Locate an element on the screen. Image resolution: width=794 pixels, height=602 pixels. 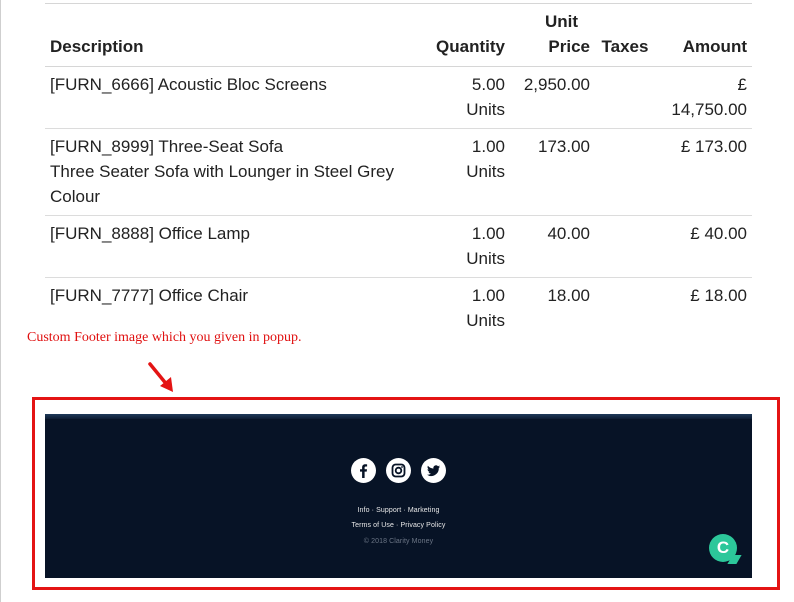
row-quantity: 5.00 Units is located at coordinates (467, 97).